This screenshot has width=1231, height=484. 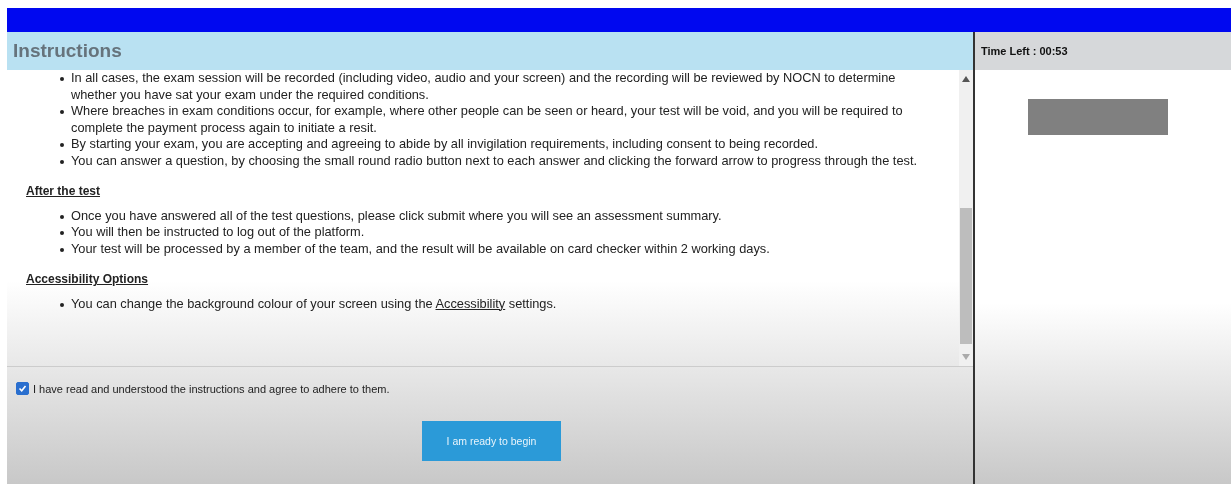 I want to click on instruction-item: In all cases, the exam session will be recorded (including video, audio and your screen) and the recording will be reviewed by NOCN to determine whether you have sat your exam under the required conditions., so click(x=484, y=86).